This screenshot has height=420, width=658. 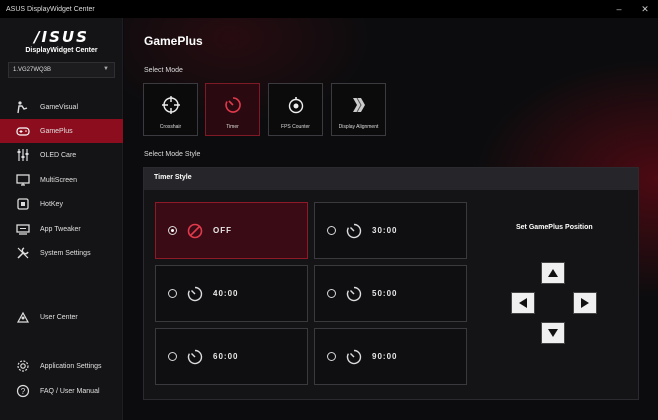 I want to click on sidebar-item-label: Application Settings, so click(x=71, y=366).